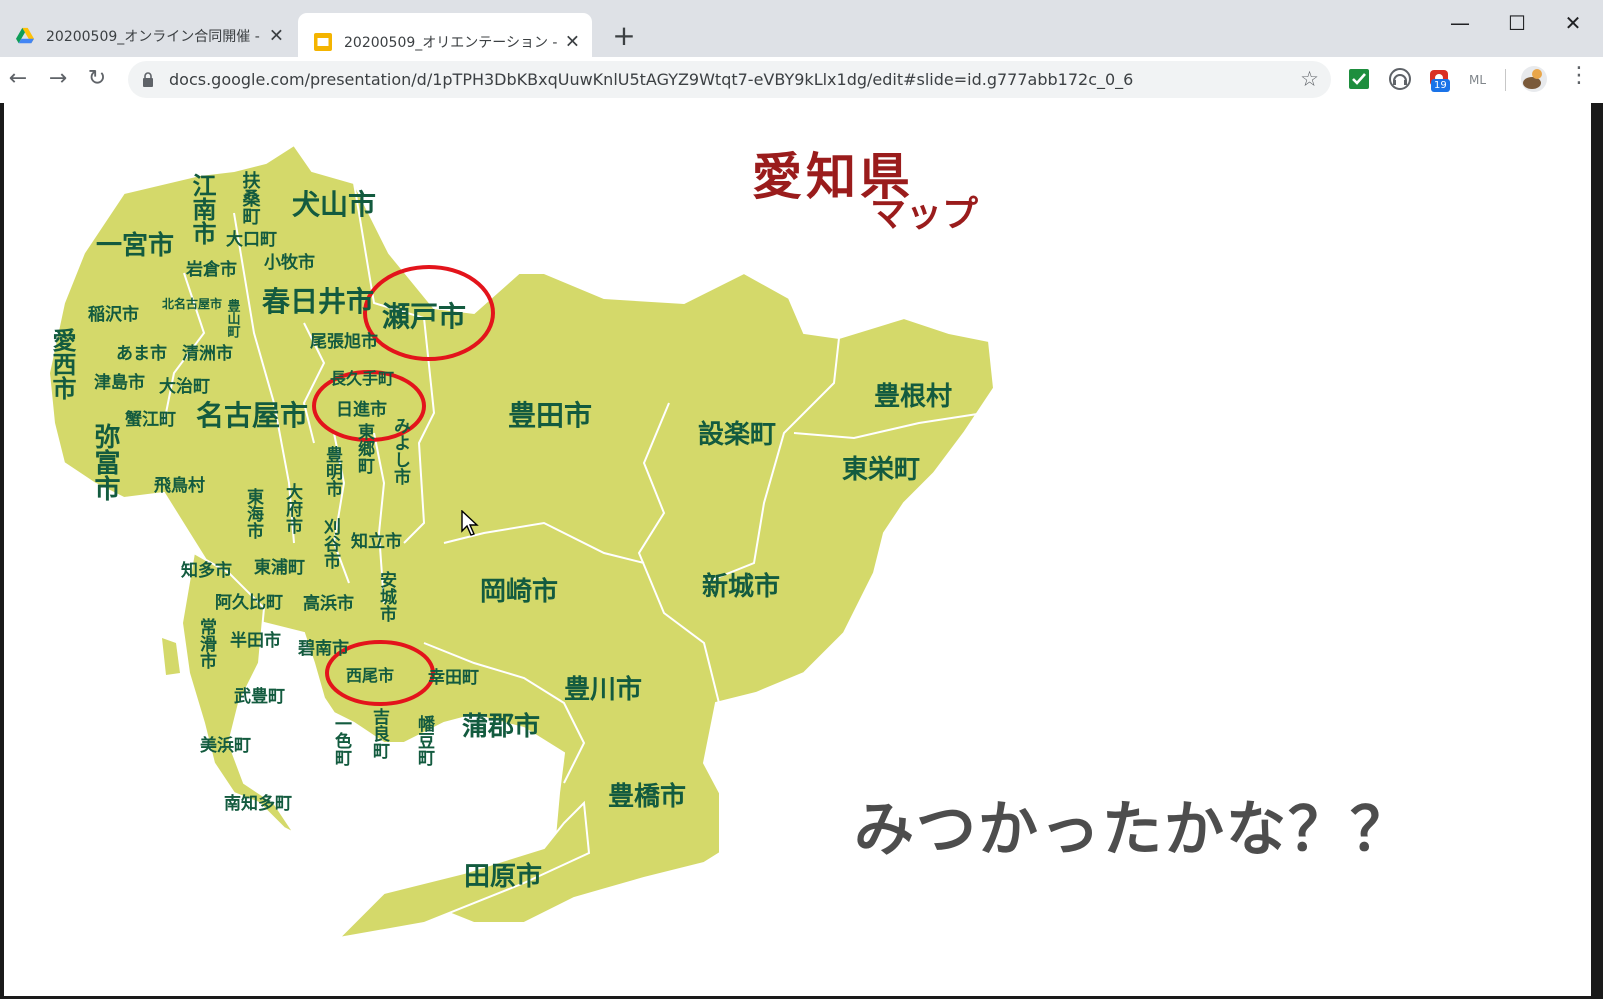  Describe the element at coordinates (1517, 23) in the screenshot. I see `maximize-icon: ☐` at that location.